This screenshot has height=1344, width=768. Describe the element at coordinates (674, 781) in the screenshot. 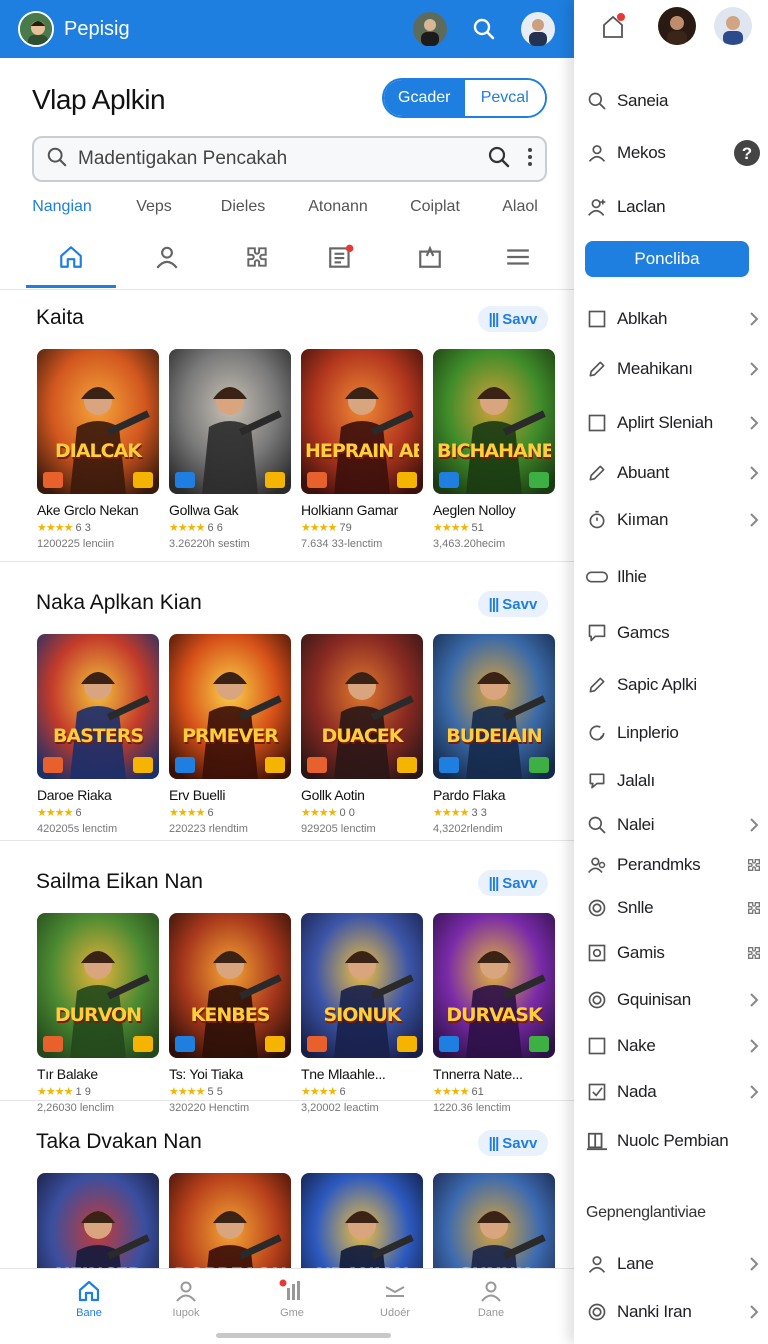

I see `drawer-item: Jalalı` at that location.